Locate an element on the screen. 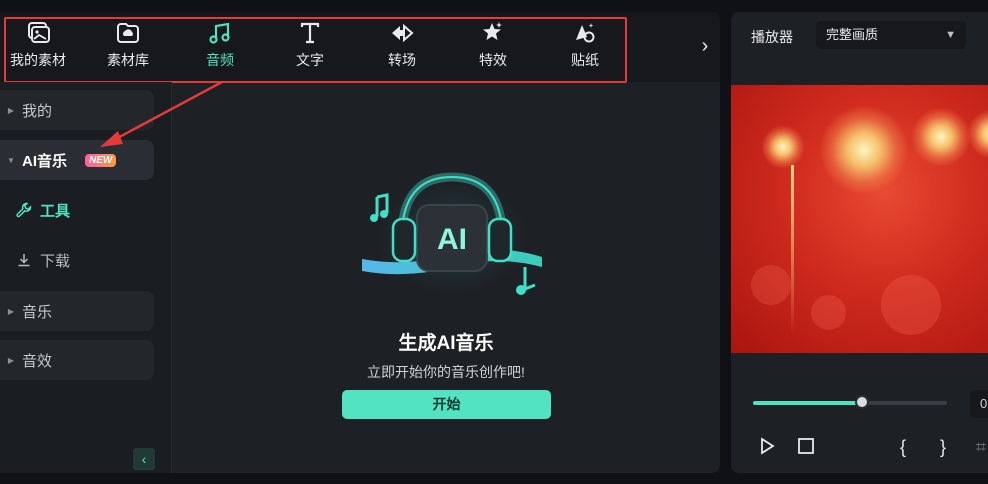  ai-hero-text: AI is located at coordinates (452, 239).